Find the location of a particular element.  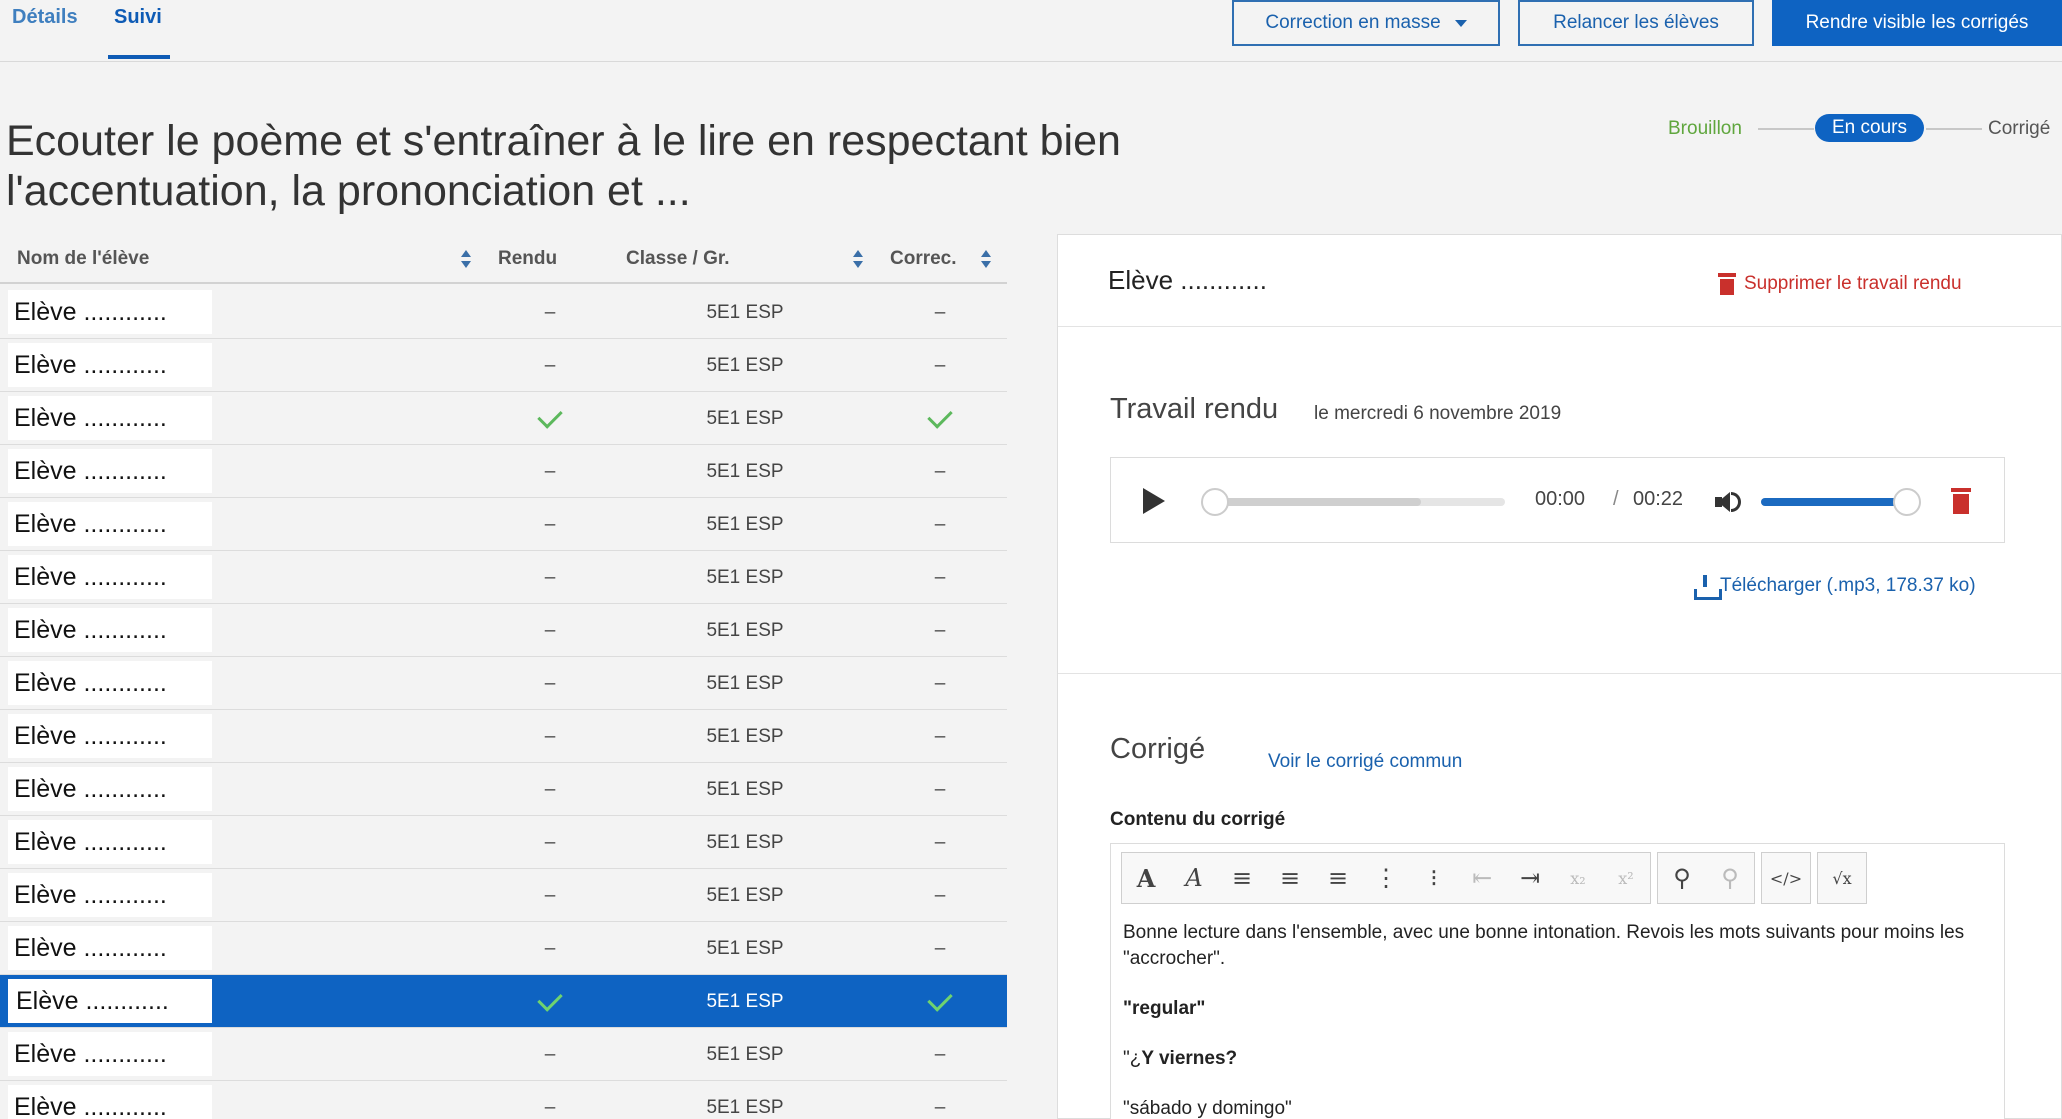

correc-check-cell is located at coordinates (940, 1001).